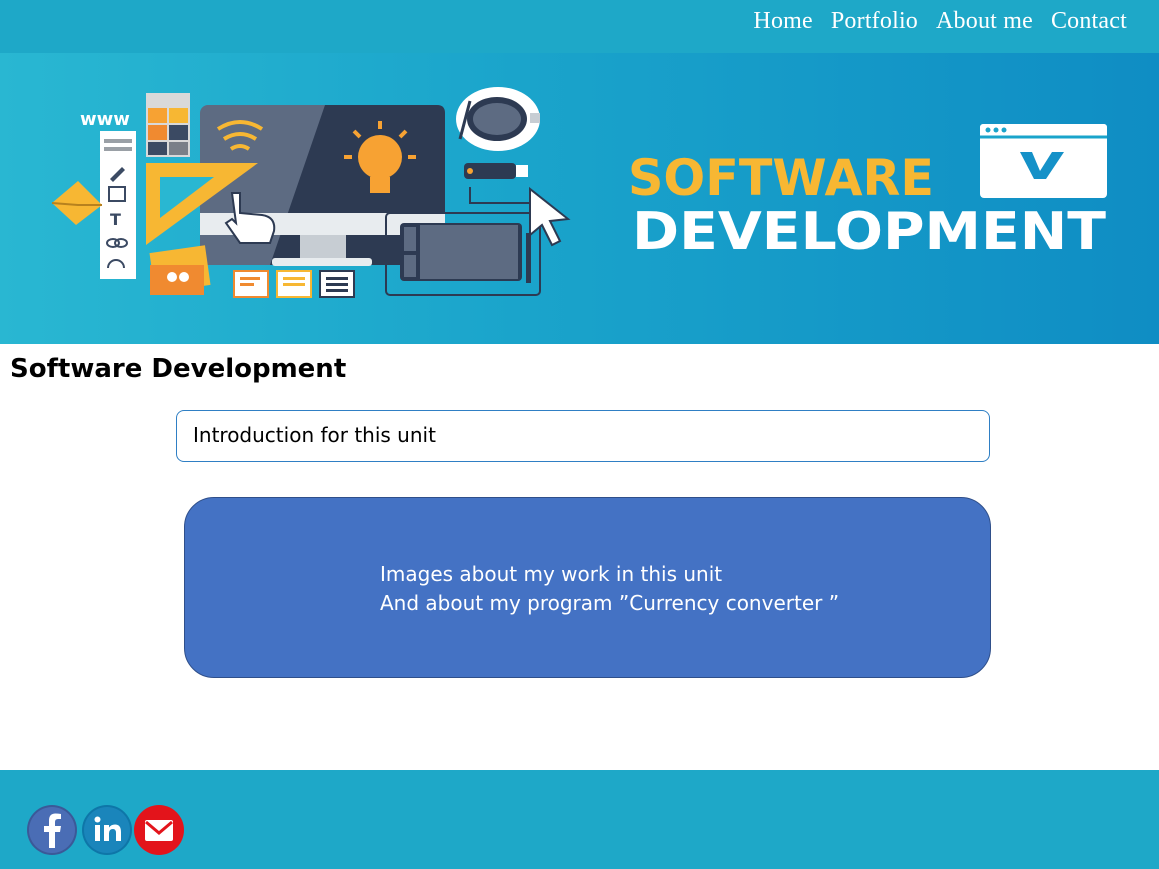 Image resolution: width=1159 pixels, height=869 pixels. I want to click on intro-text: Introduction for this unit, so click(314, 435).